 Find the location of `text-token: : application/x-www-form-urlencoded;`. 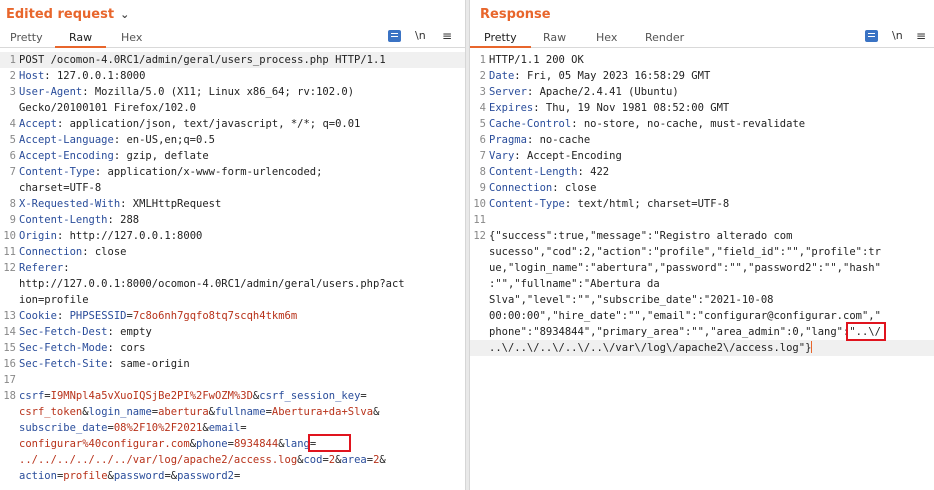

text-token: : application/x-www-form-urlencoded; is located at coordinates (208, 172).